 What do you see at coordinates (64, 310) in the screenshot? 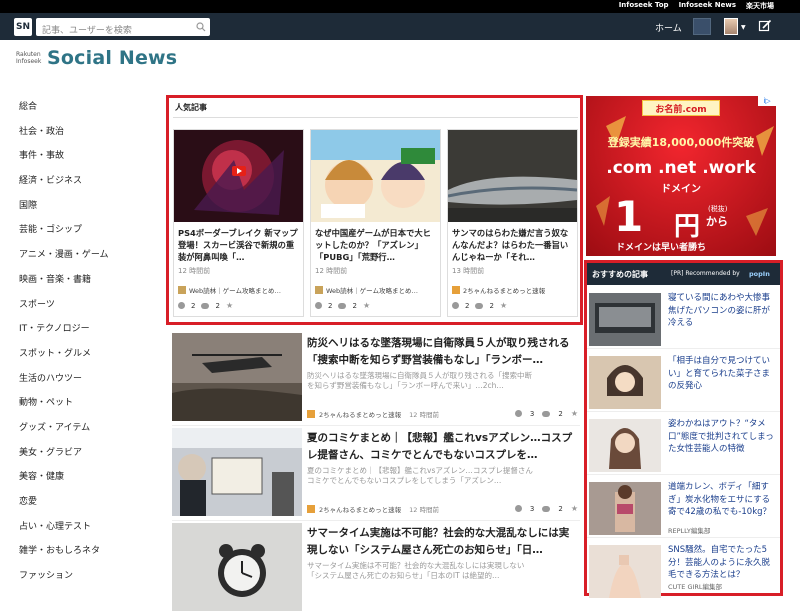
I see `sidebar-item: スポーツ` at bounding box center [64, 310].